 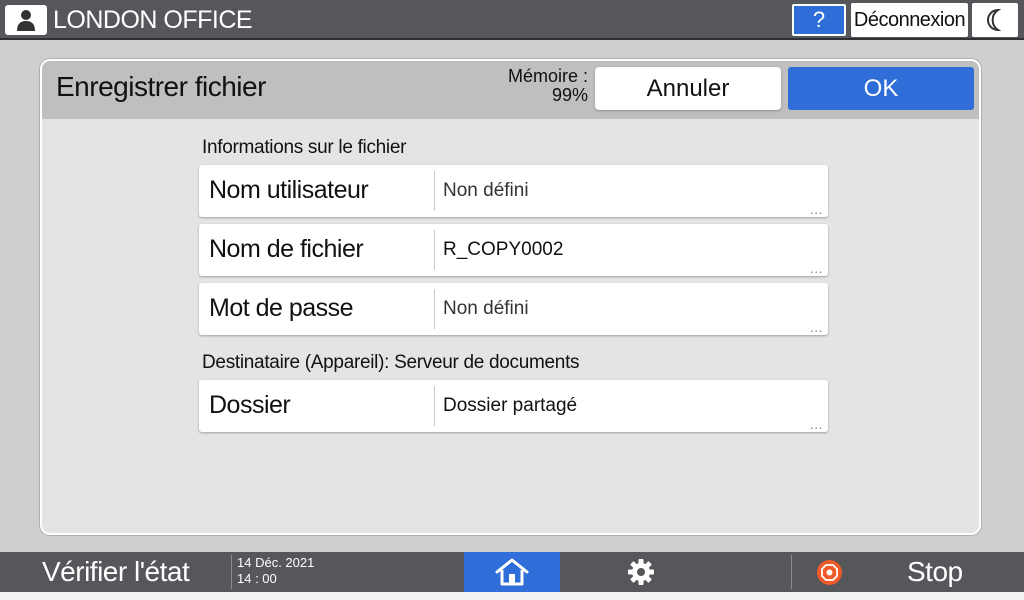 I want to click on top-bar: LONDON OFFICE ? Déconnexion, so click(x=512, y=20).